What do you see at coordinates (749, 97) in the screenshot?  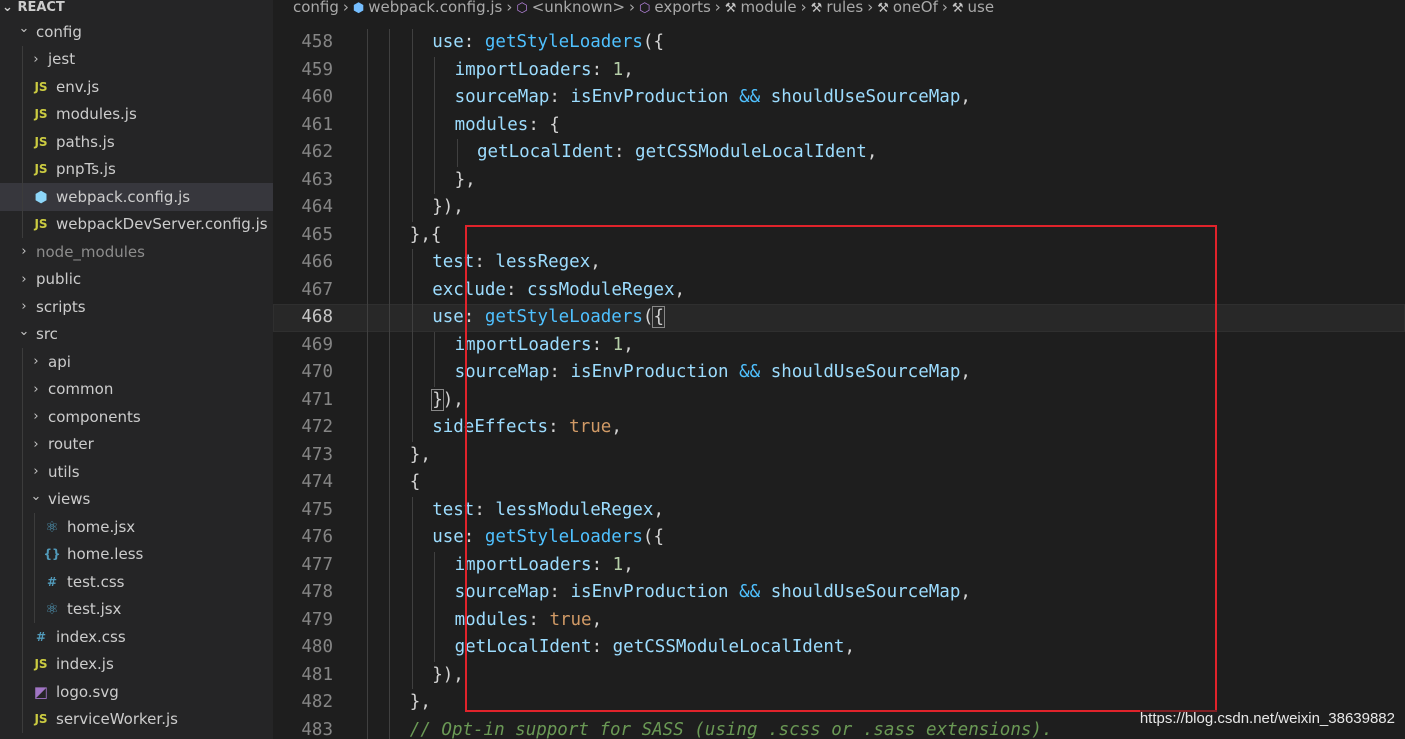 I see `code-token-op: &&` at bounding box center [749, 97].